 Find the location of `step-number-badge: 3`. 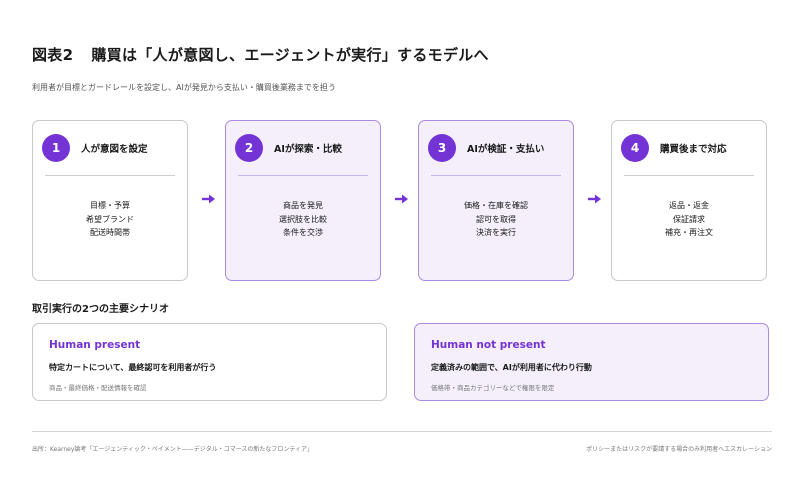

step-number-badge: 3 is located at coordinates (442, 148).